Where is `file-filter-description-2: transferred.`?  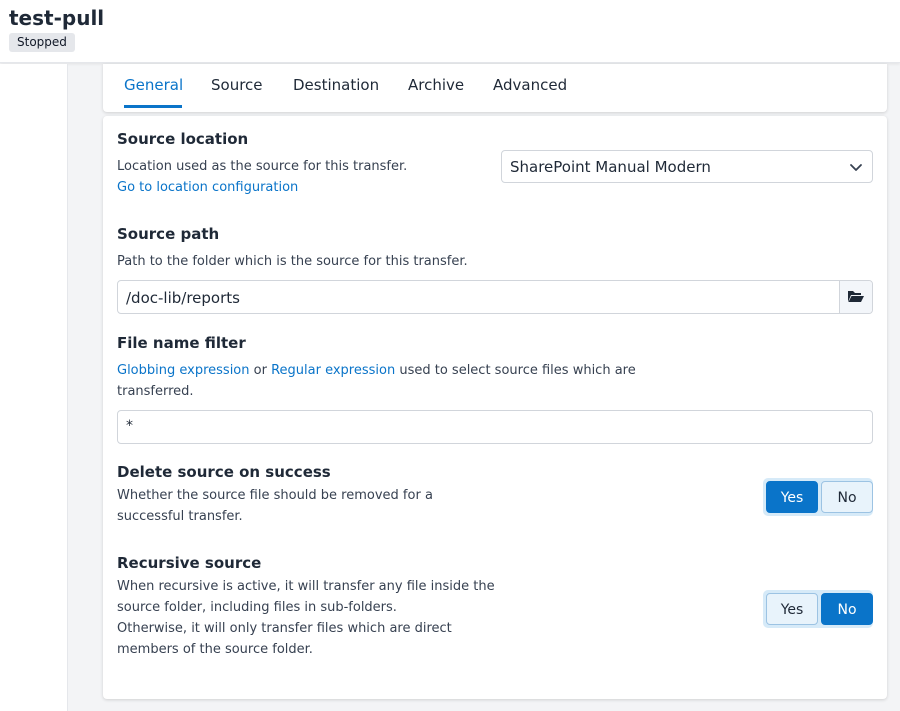 file-filter-description-2: transferred. is located at coordinates (155, 391).